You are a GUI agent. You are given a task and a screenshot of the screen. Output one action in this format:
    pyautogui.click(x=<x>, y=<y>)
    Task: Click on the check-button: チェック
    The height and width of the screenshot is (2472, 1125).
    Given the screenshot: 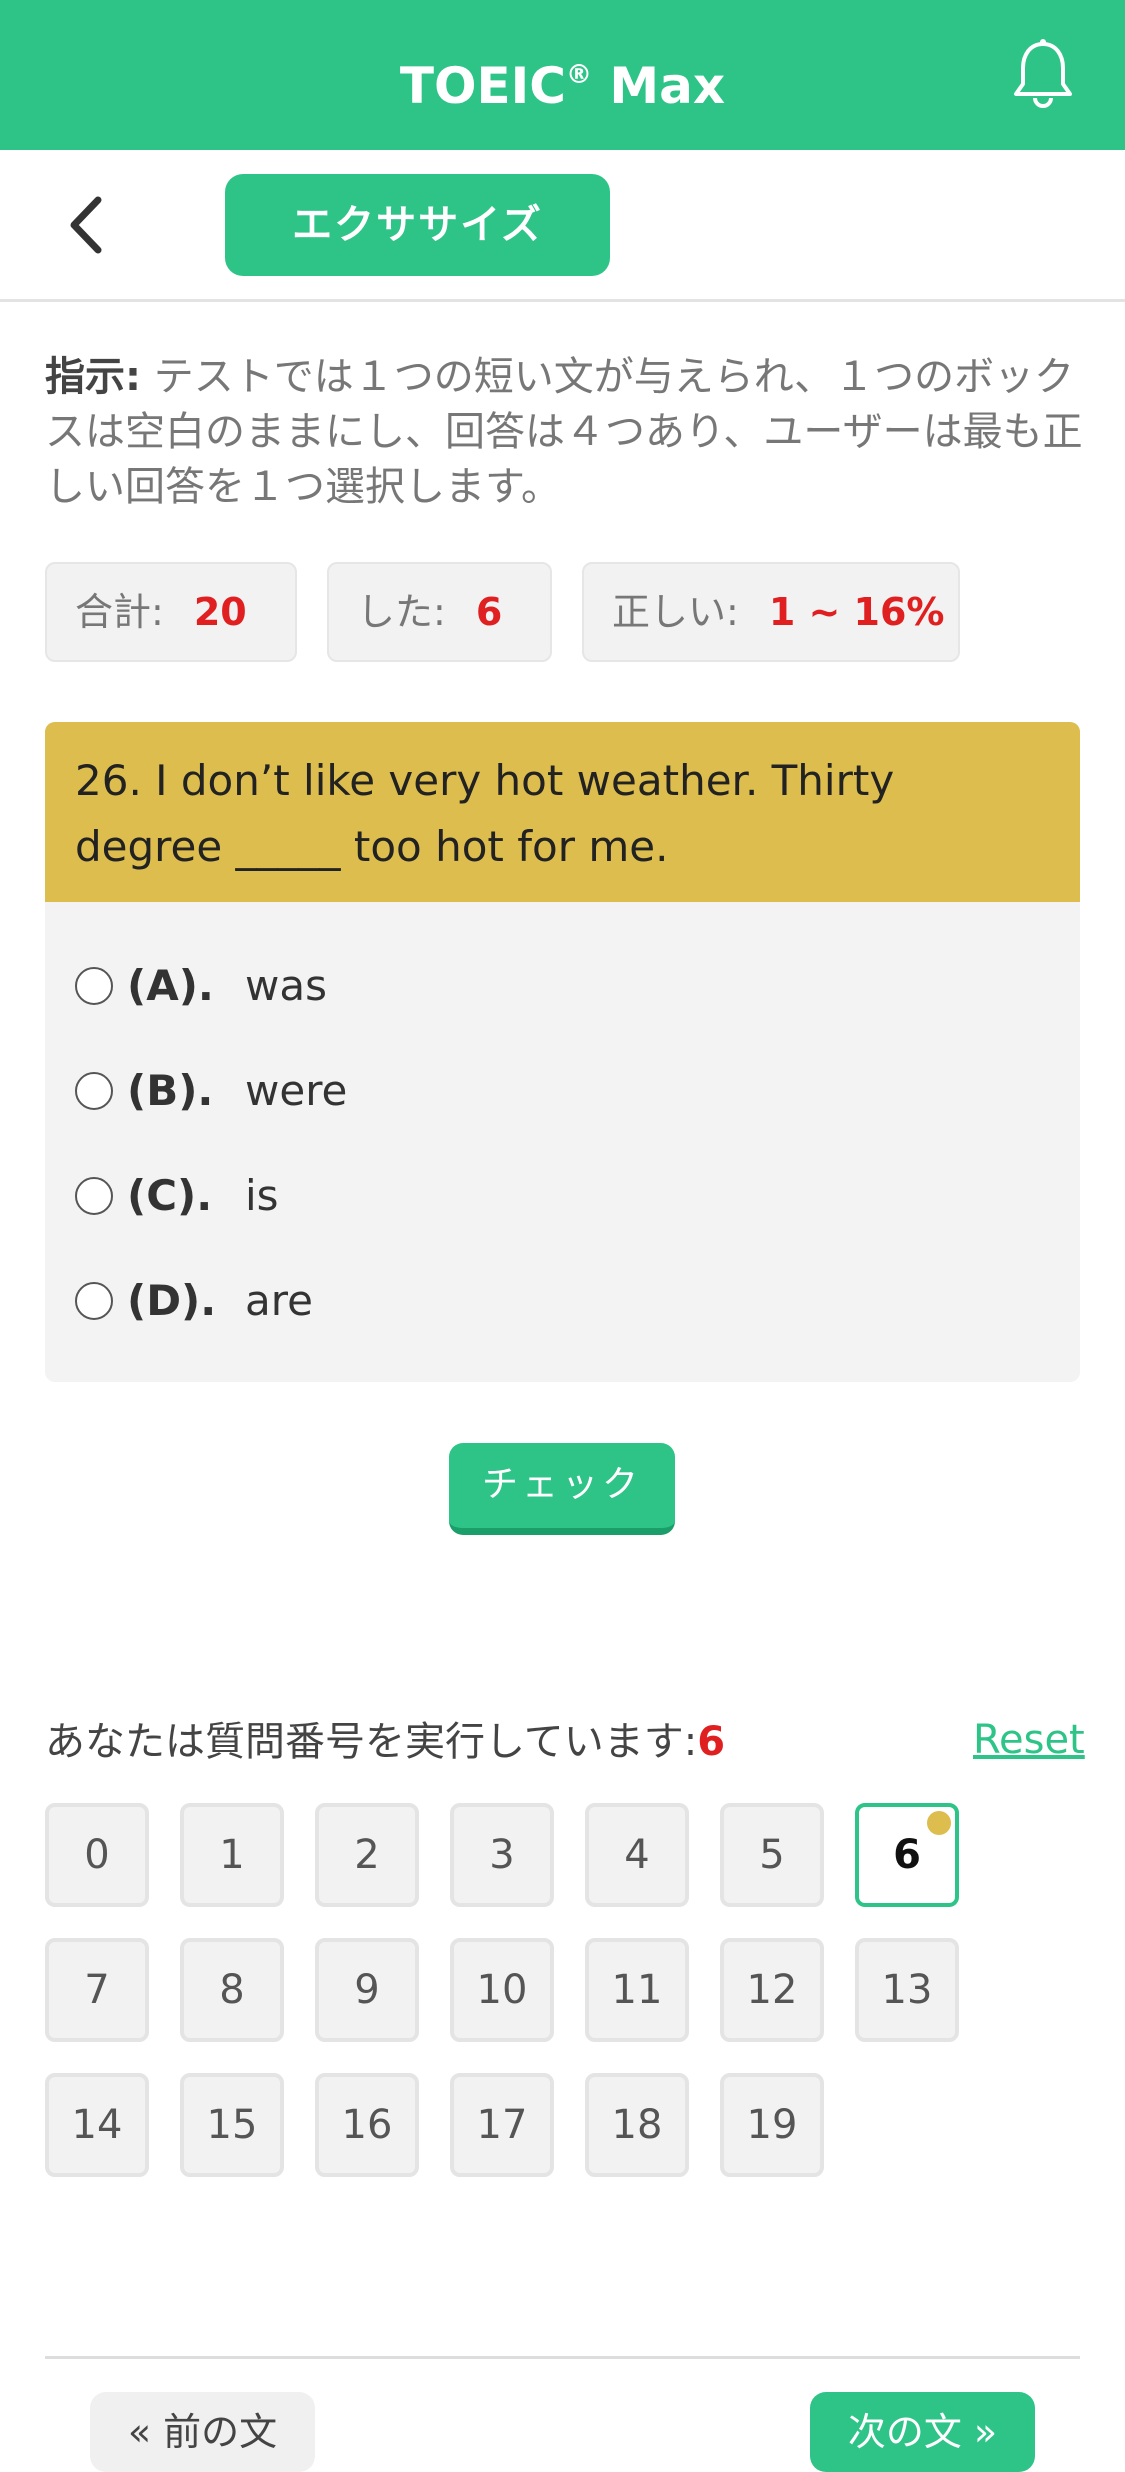 What is the action you would take?
    pyautogui.click(x=562, y=1489)
    